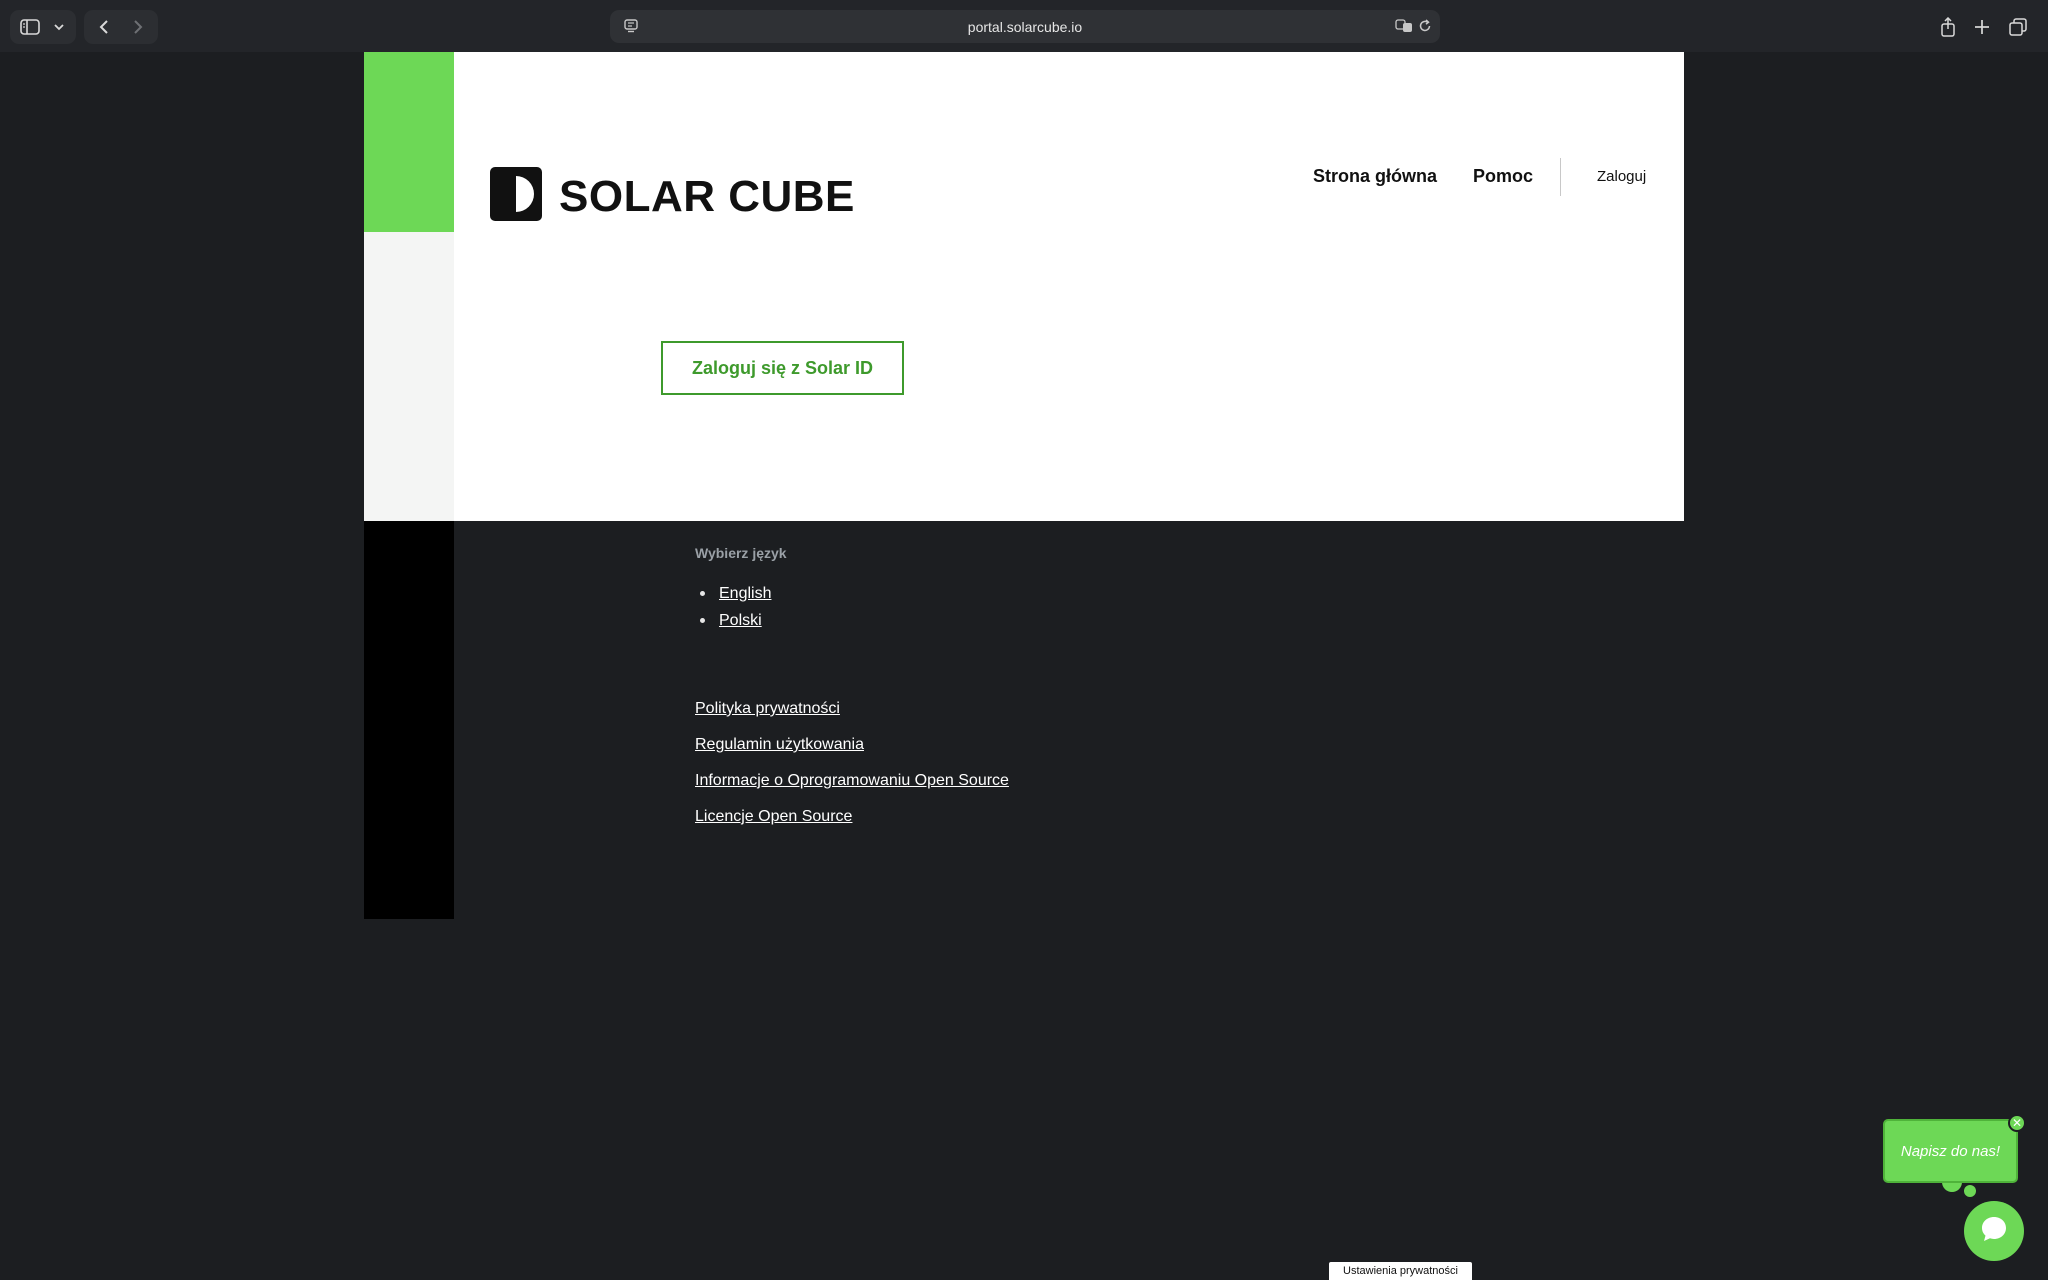 The width and height of the screenshot is (2048, 1280). Describe the element at coordinates (852, 751) in the screenshot. I see `terms-of-use-link: Regulamin użytkowania` at that location.